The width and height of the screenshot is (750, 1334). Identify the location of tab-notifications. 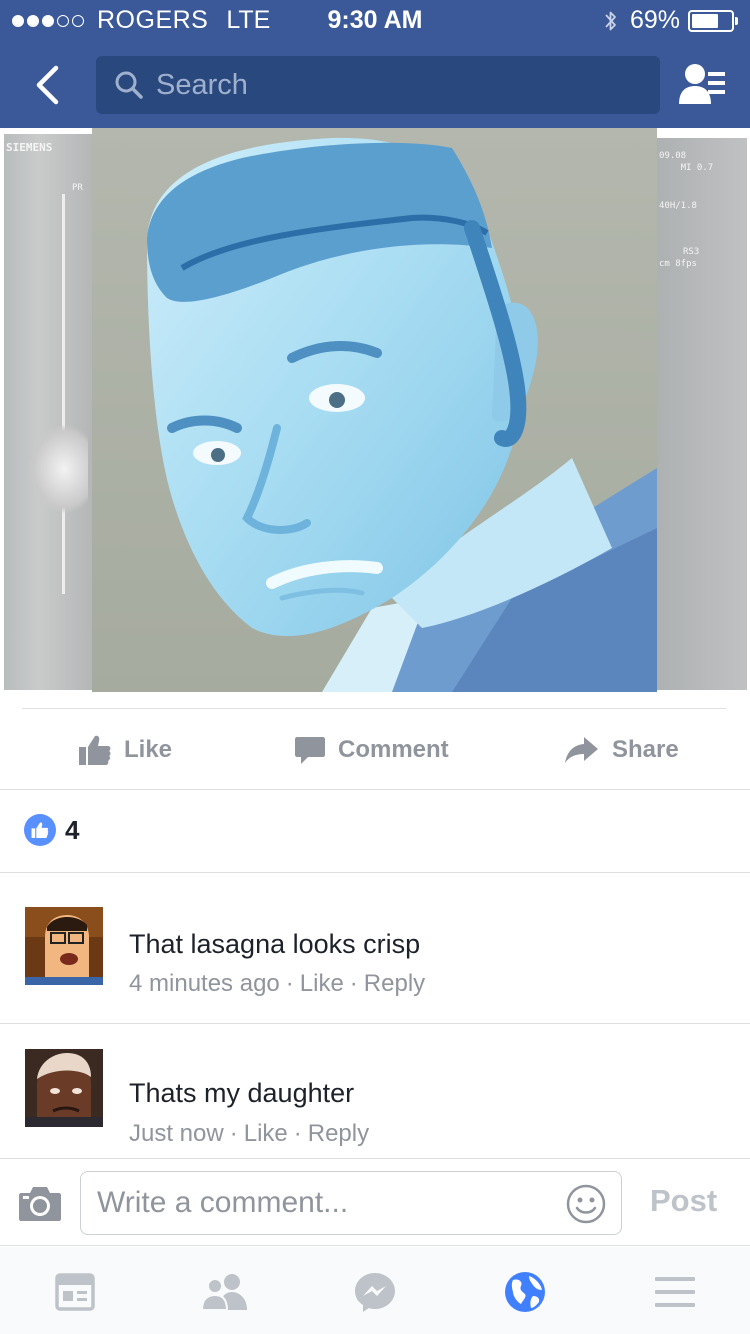
(525, 1292).